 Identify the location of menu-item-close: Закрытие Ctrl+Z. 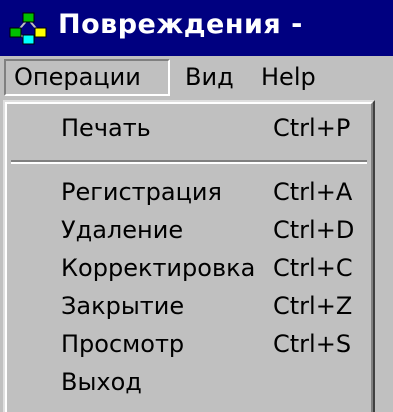
(188, 306).